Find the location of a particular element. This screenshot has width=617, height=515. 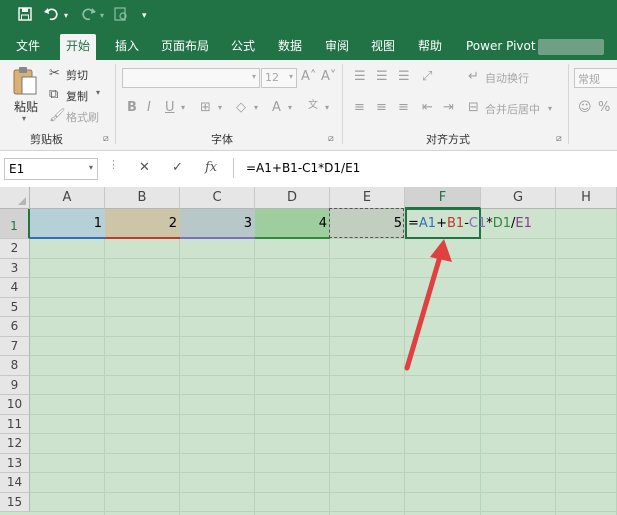

formula-bar: E1 ▾ ⋮ ✕ ✓ fx =A1+B1-C1*D1/E1 is located at coordinates (308, 169).